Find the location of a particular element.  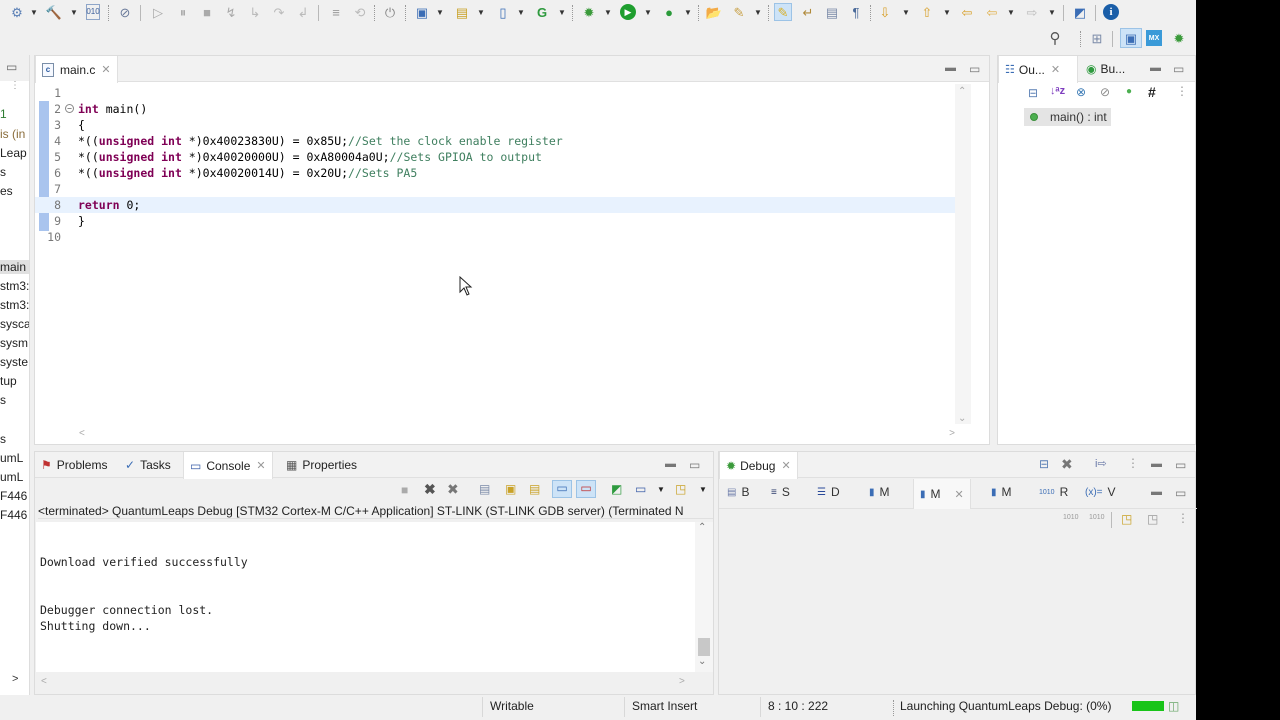

code-line: 8 return 0; is located at coordinates (495, 205).